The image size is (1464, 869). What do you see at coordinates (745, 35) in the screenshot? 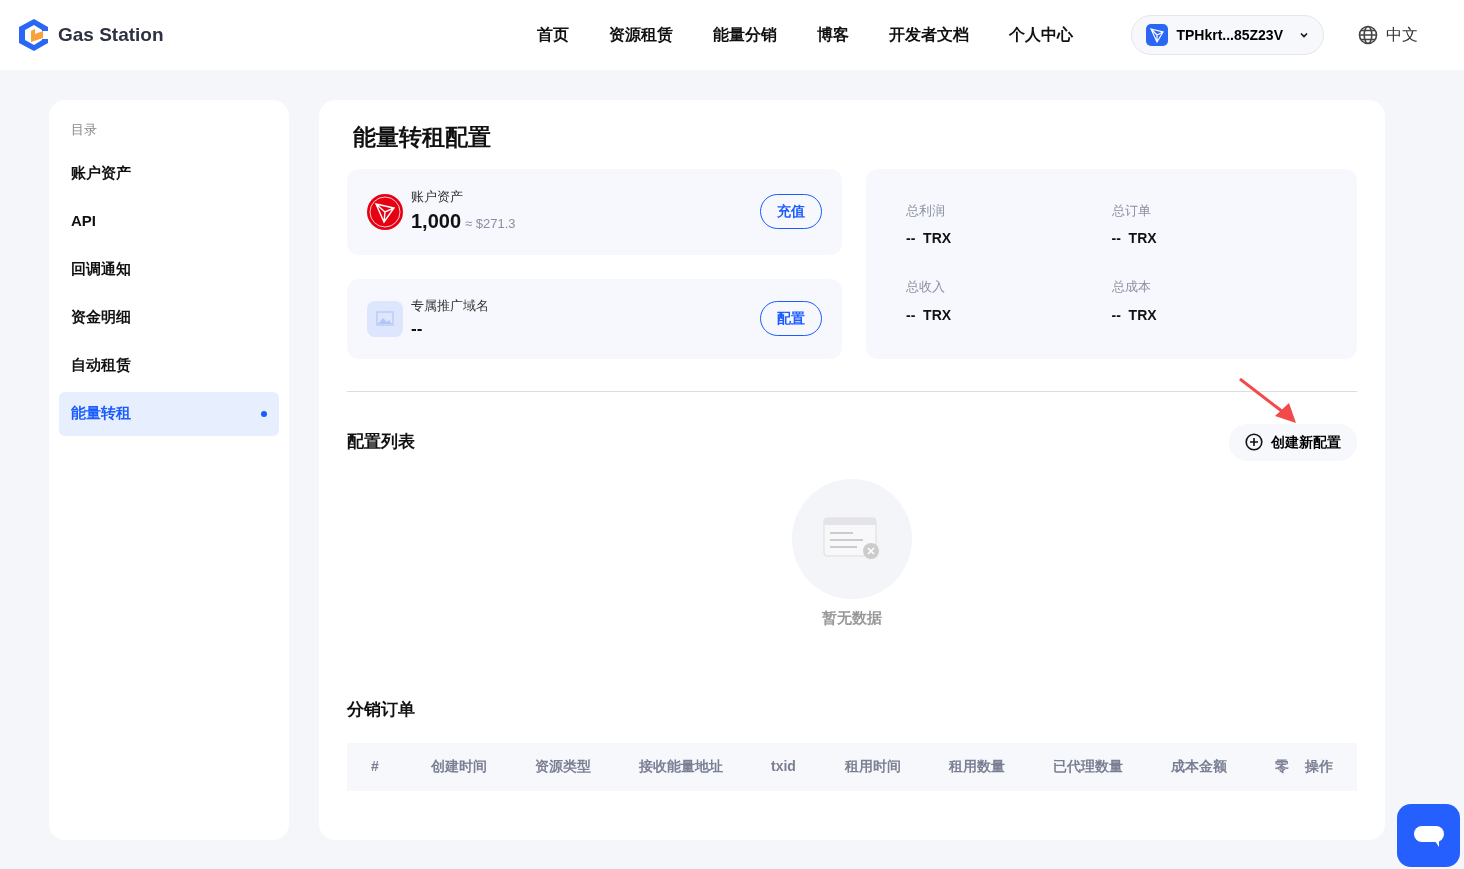
I see `nav-link: 能量分销` at bounding box center [745, 35].